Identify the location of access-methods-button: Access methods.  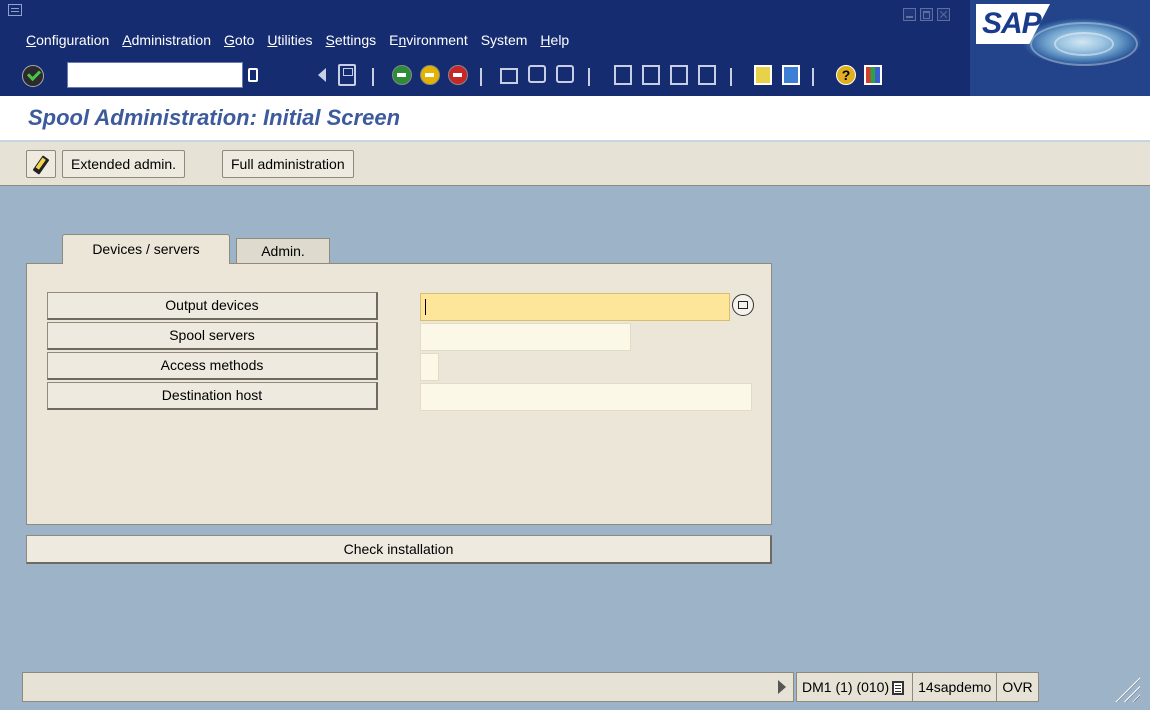
(212, 366).